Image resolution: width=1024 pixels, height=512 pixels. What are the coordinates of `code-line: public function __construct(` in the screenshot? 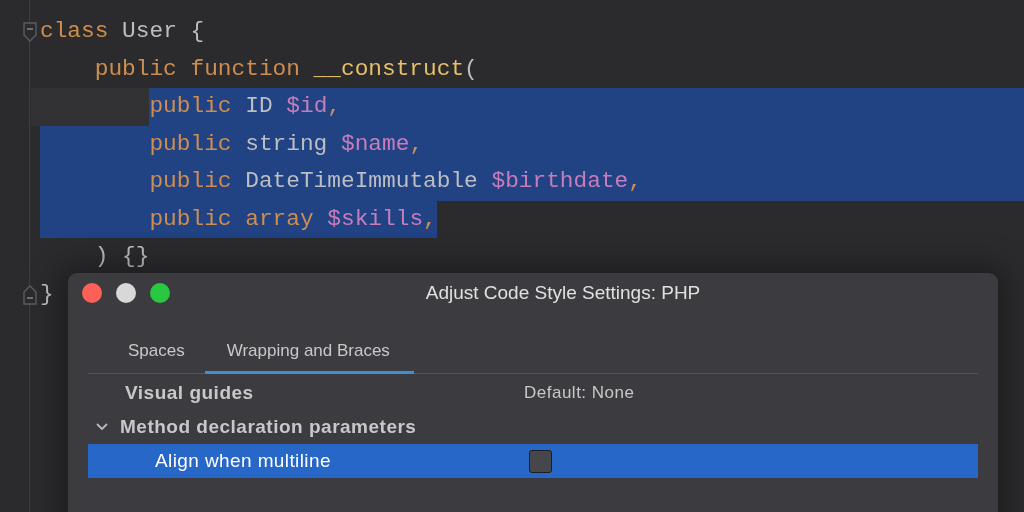 It's located at (285, 69).